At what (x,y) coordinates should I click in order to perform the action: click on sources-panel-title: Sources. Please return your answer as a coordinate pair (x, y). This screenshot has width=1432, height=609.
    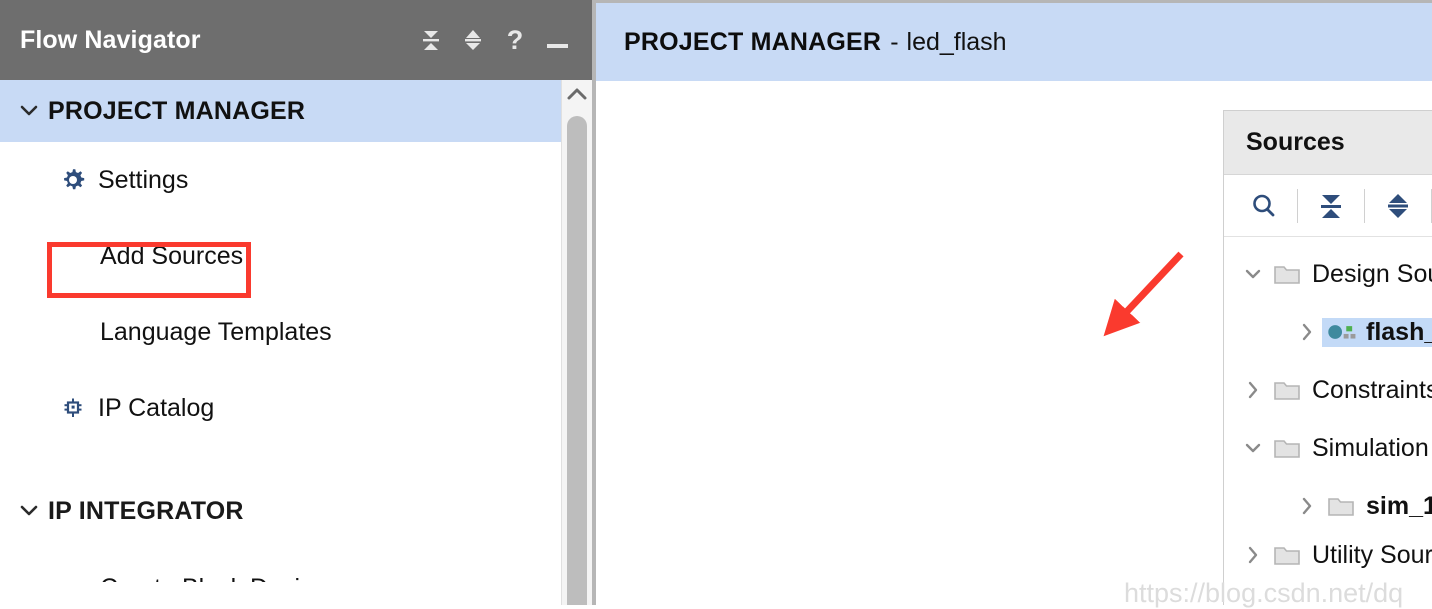
    Looking at the image, I should click on (1295, 142).